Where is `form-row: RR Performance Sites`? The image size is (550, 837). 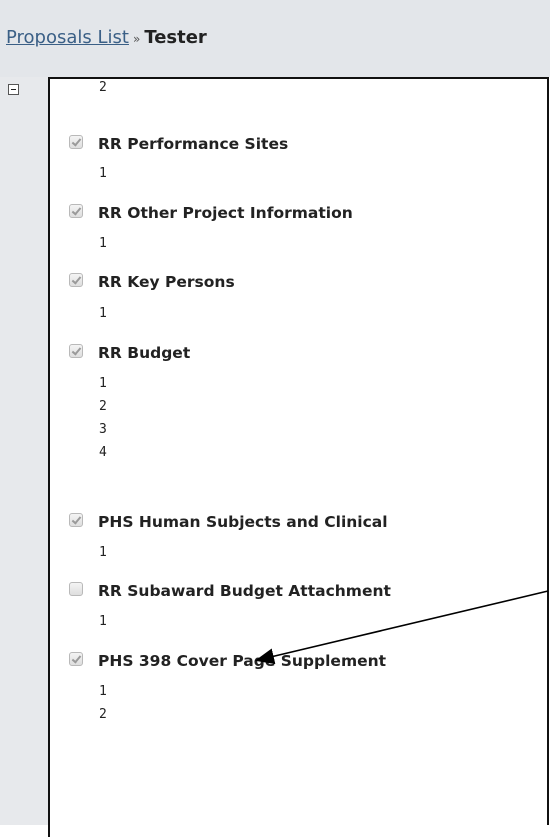 form-row: RR Performance Sites is located at coordinates (299, 146).